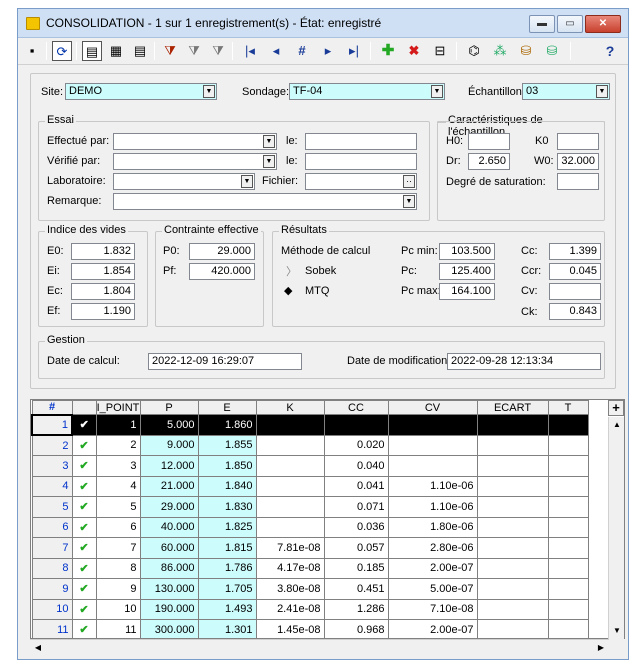 The image size is (644, 672). Describe the element at coordinates (310, 486) in the screenshot. I see `table-row: 4 ✔ 4 21.000 1.840 0.041 1.10e-06` at that location.